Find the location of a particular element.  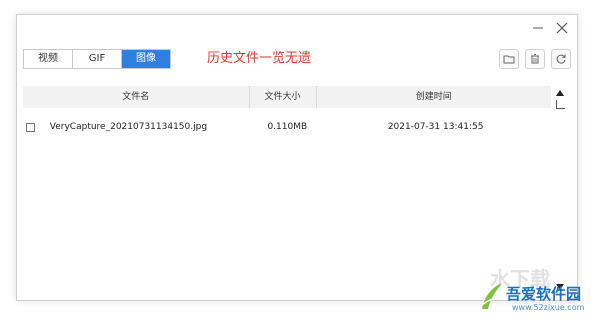

refresh-icon is located at coordinates (561, 59).